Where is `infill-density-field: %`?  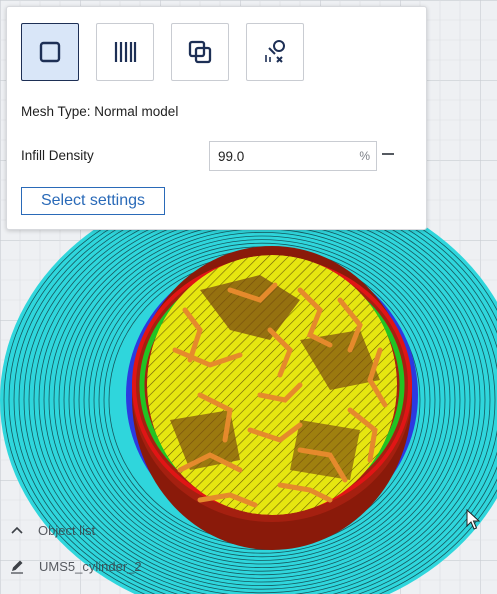 infill-density-field: % is located at coordinates (293, 156).